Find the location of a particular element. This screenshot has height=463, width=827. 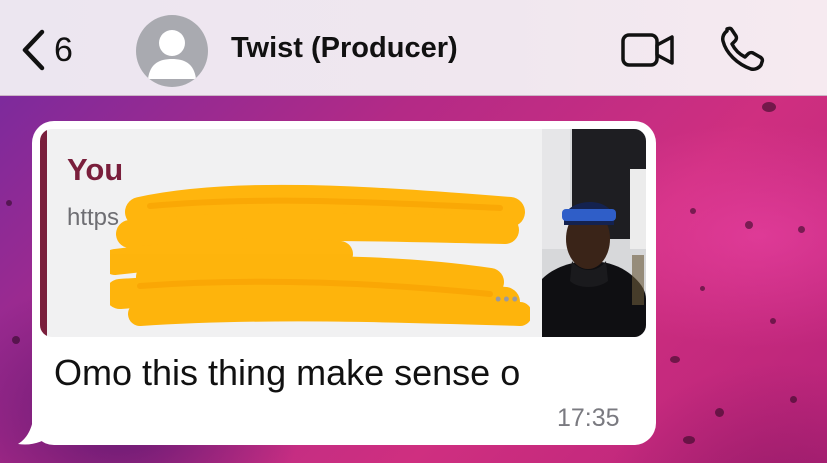

header-divider is located at coordinates (413, 95).